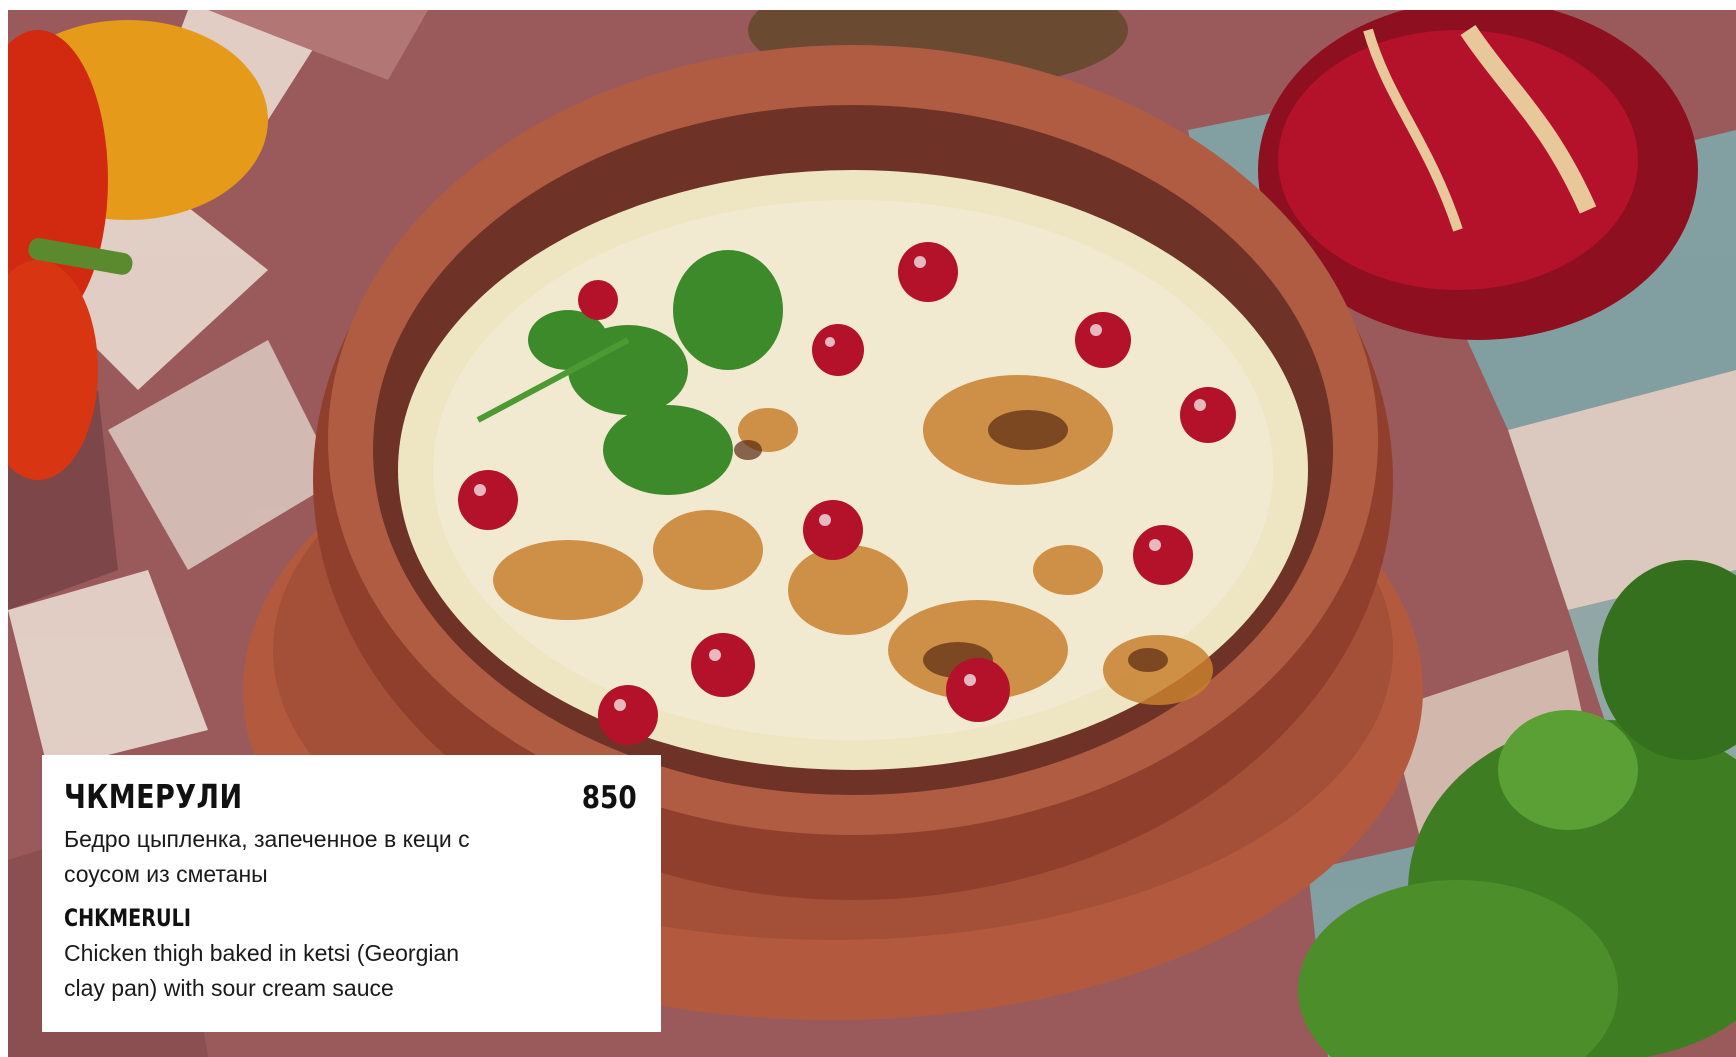 Image resolution: width=1736 pixels, height=1057 pixels. What do you see at coordinates (128, 918) in the screenshot?
I see `dish-title-en: CHKMERULI` at bounding box center [128, 918].